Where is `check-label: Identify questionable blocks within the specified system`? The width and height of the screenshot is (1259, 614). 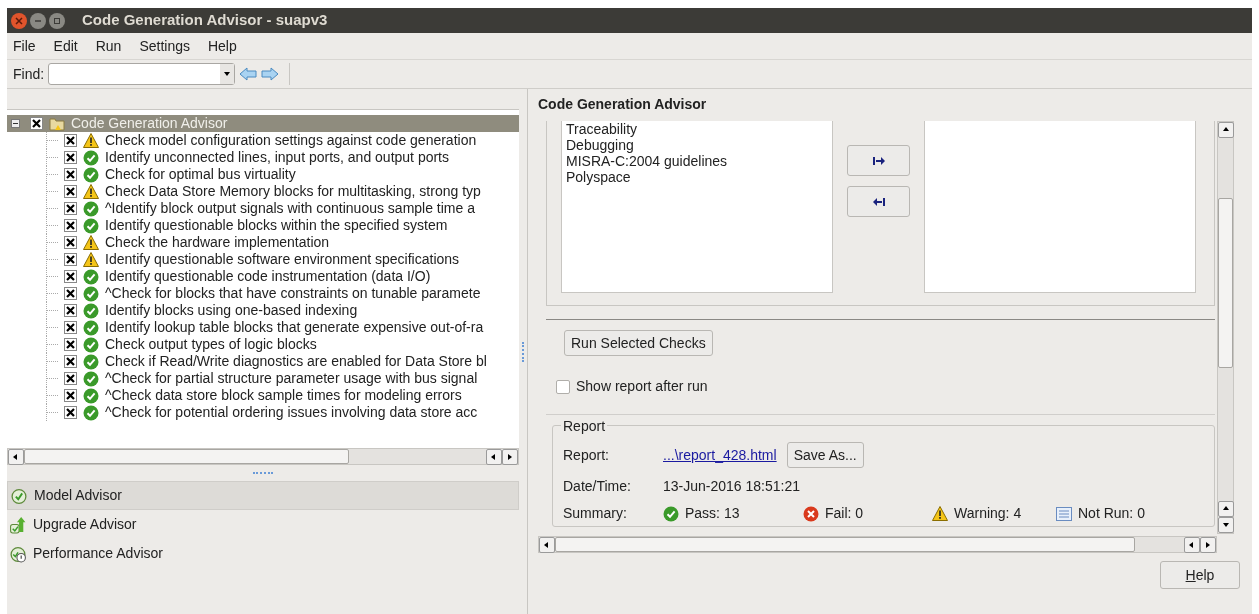
check-label: Identify questionable blocks within the specified system is located at coordinates (276, 225).